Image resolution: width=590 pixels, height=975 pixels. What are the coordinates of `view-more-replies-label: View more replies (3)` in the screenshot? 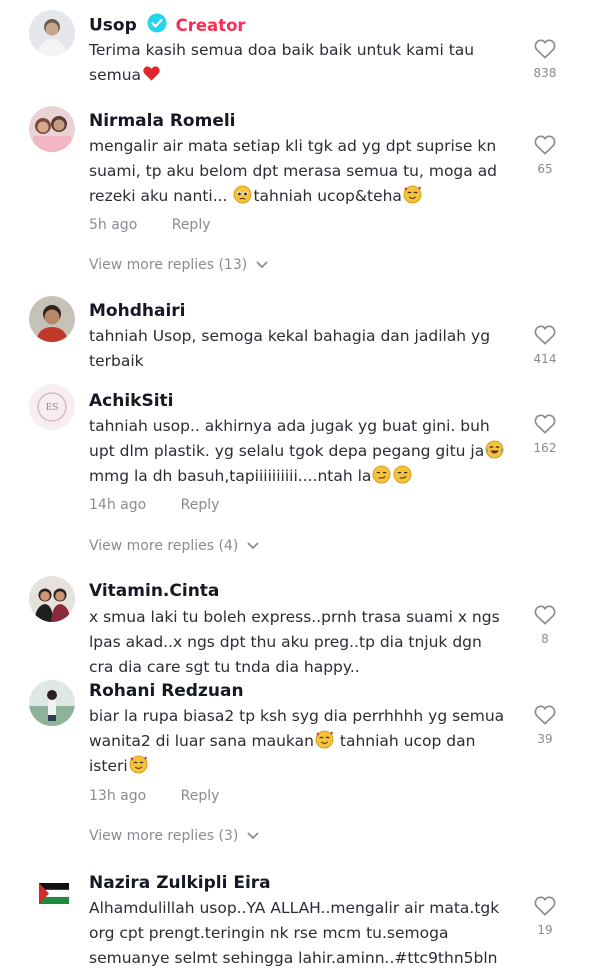 It's located at (164, 836).